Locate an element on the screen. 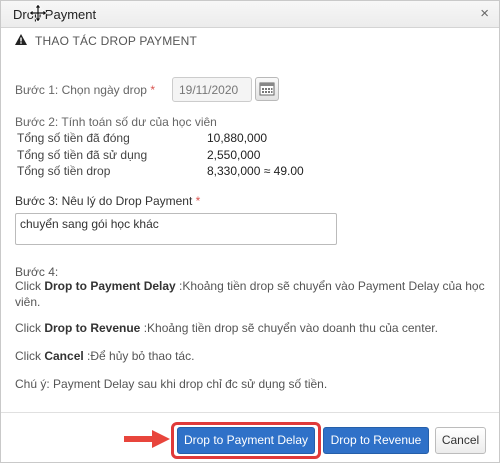 This screenshot has width=500, height=463. step2-label: Bước 2: Tính toán số dư của học viên is located at coordinates (116, 122).